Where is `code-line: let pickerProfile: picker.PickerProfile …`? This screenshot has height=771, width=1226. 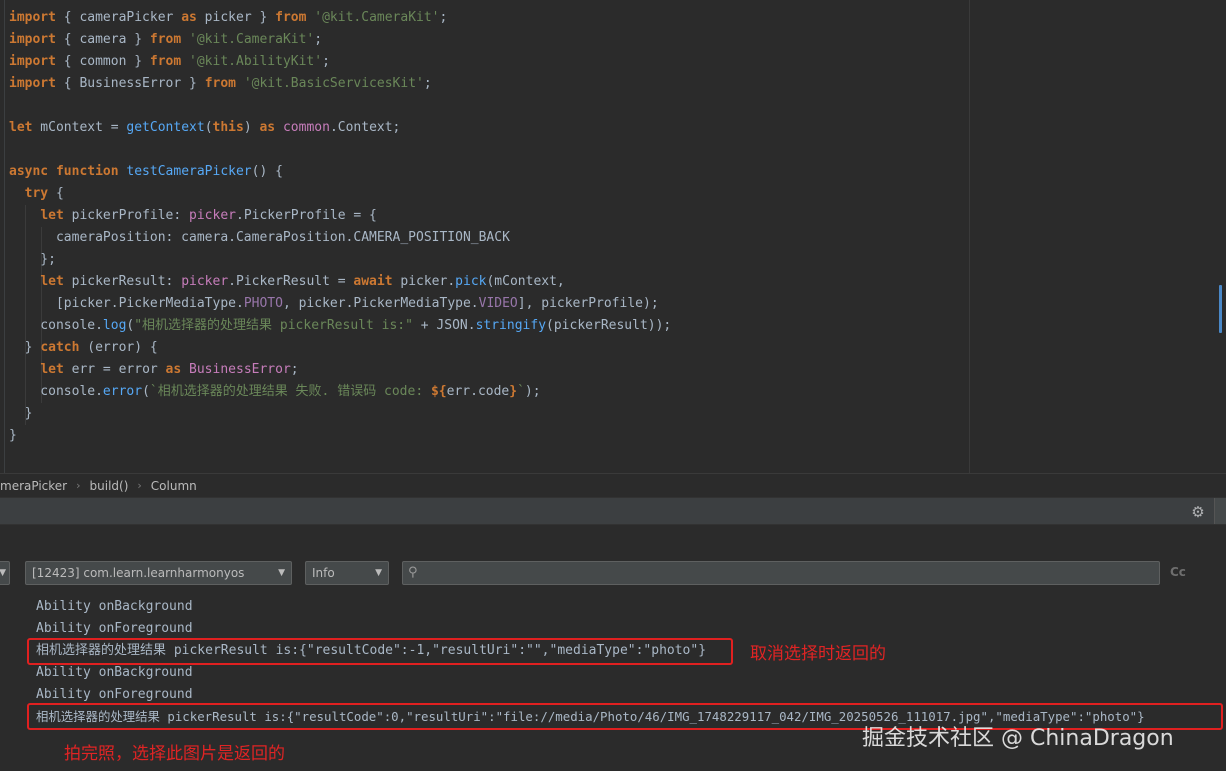
code-line: let pickerProfile: picker.PickerProfile … is located at coordinates (208, 215).